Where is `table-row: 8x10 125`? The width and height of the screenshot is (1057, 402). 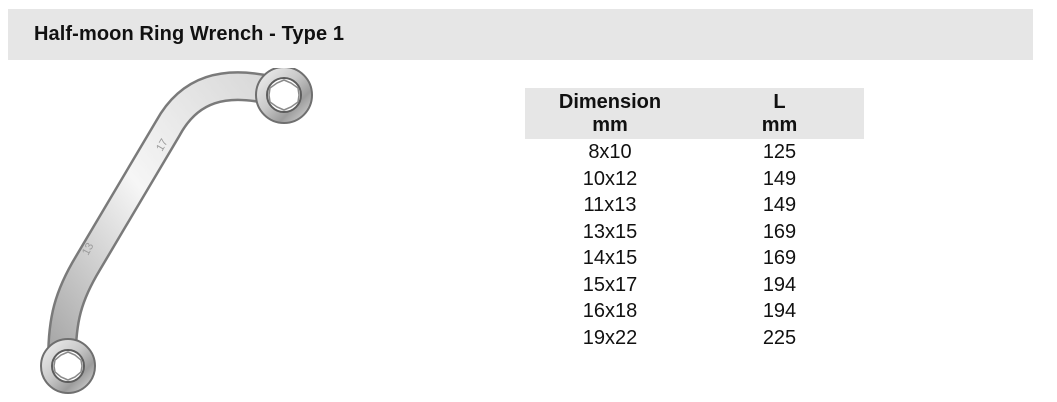
table-row: 8x10 125 is located at coordinates (694, 152).